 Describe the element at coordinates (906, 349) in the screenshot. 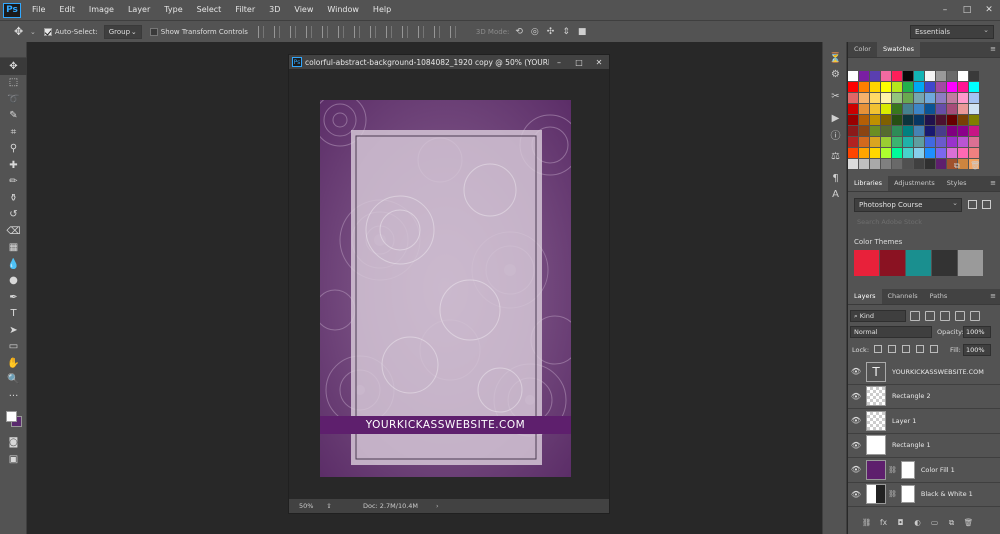

I see `lock-position-icon` at that location.